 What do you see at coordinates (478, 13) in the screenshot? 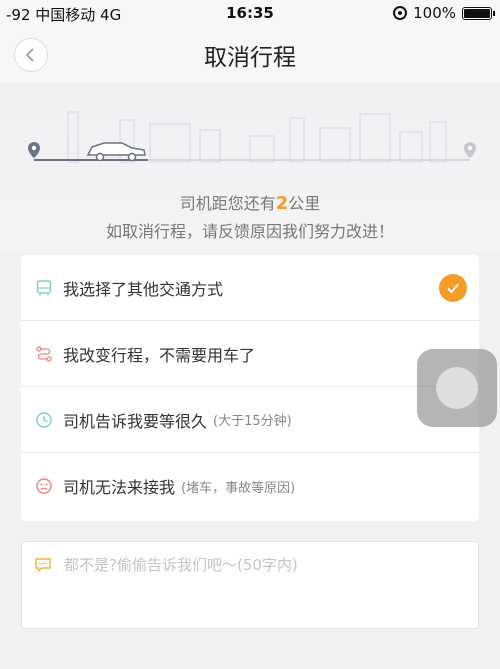
I see `battery-icon` at bounding box center [478, 13].